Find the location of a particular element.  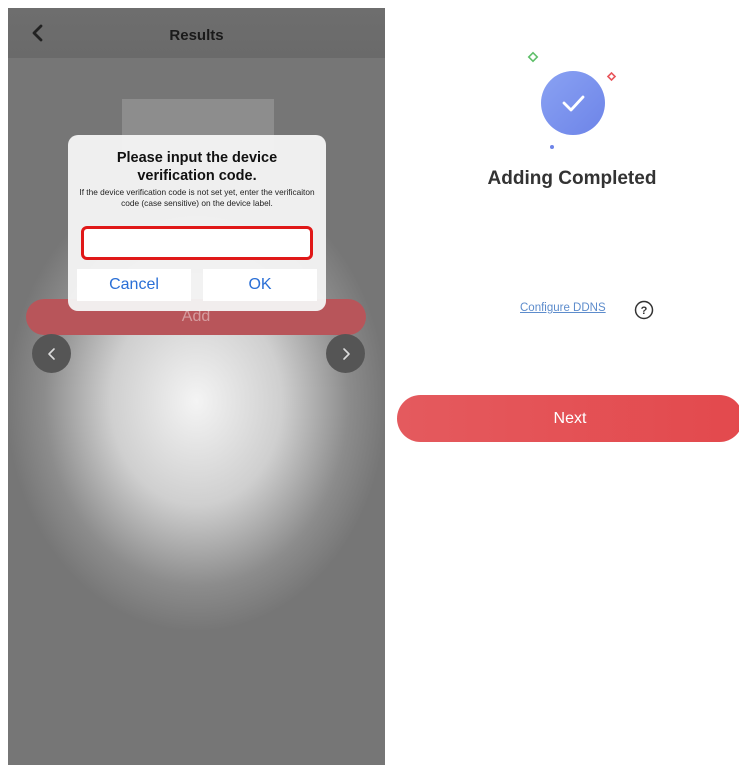

success-title: Adding Completed is located at coordinates (572, 178).